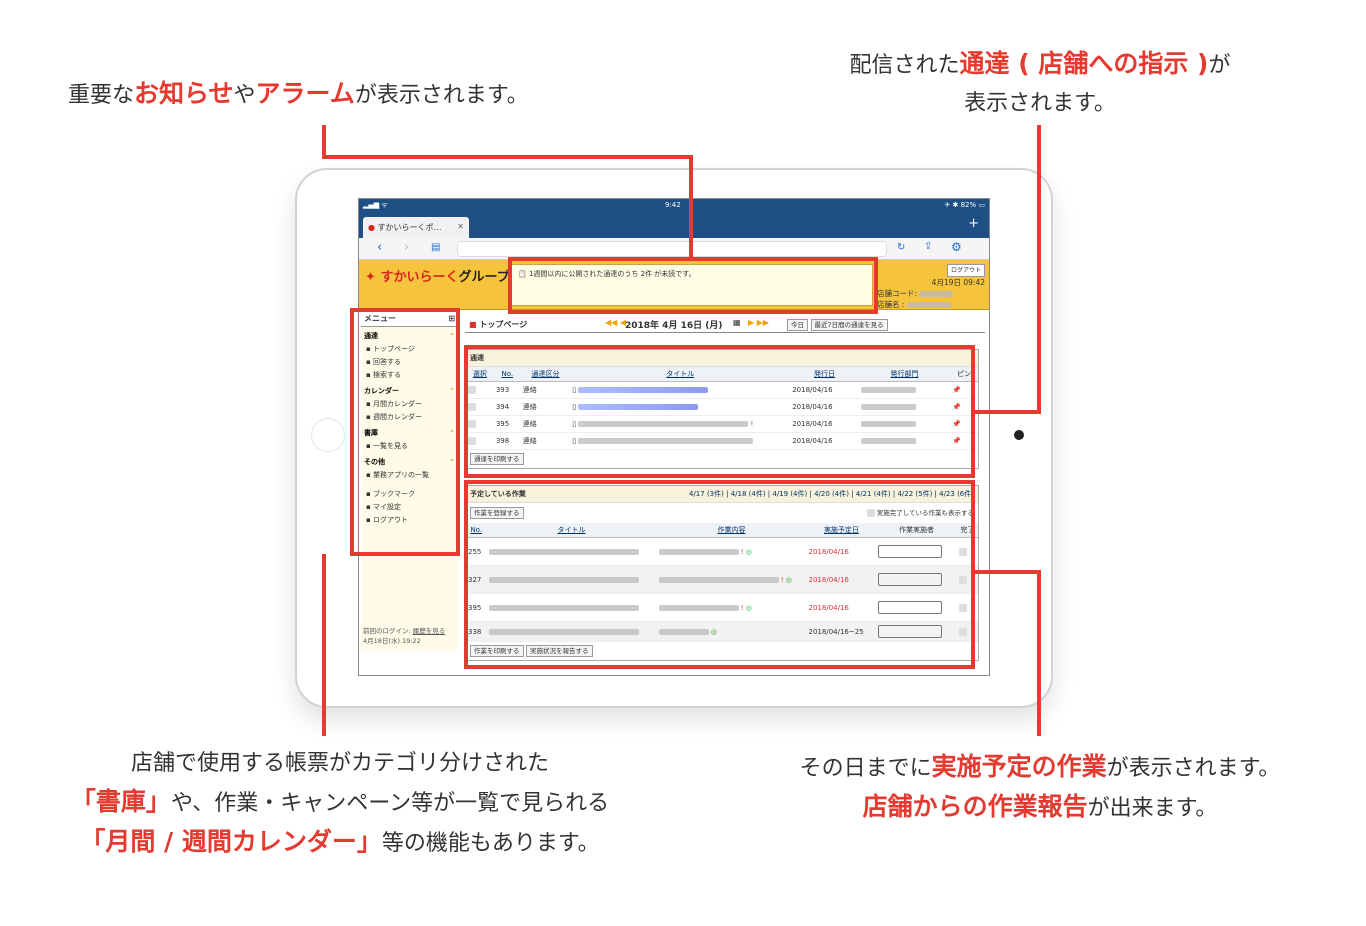 Image resolution: width=1366 pixels, height=926 pixels. I want to click on site-logo: ✦ すかいらーくグループ, so click(437, 275).